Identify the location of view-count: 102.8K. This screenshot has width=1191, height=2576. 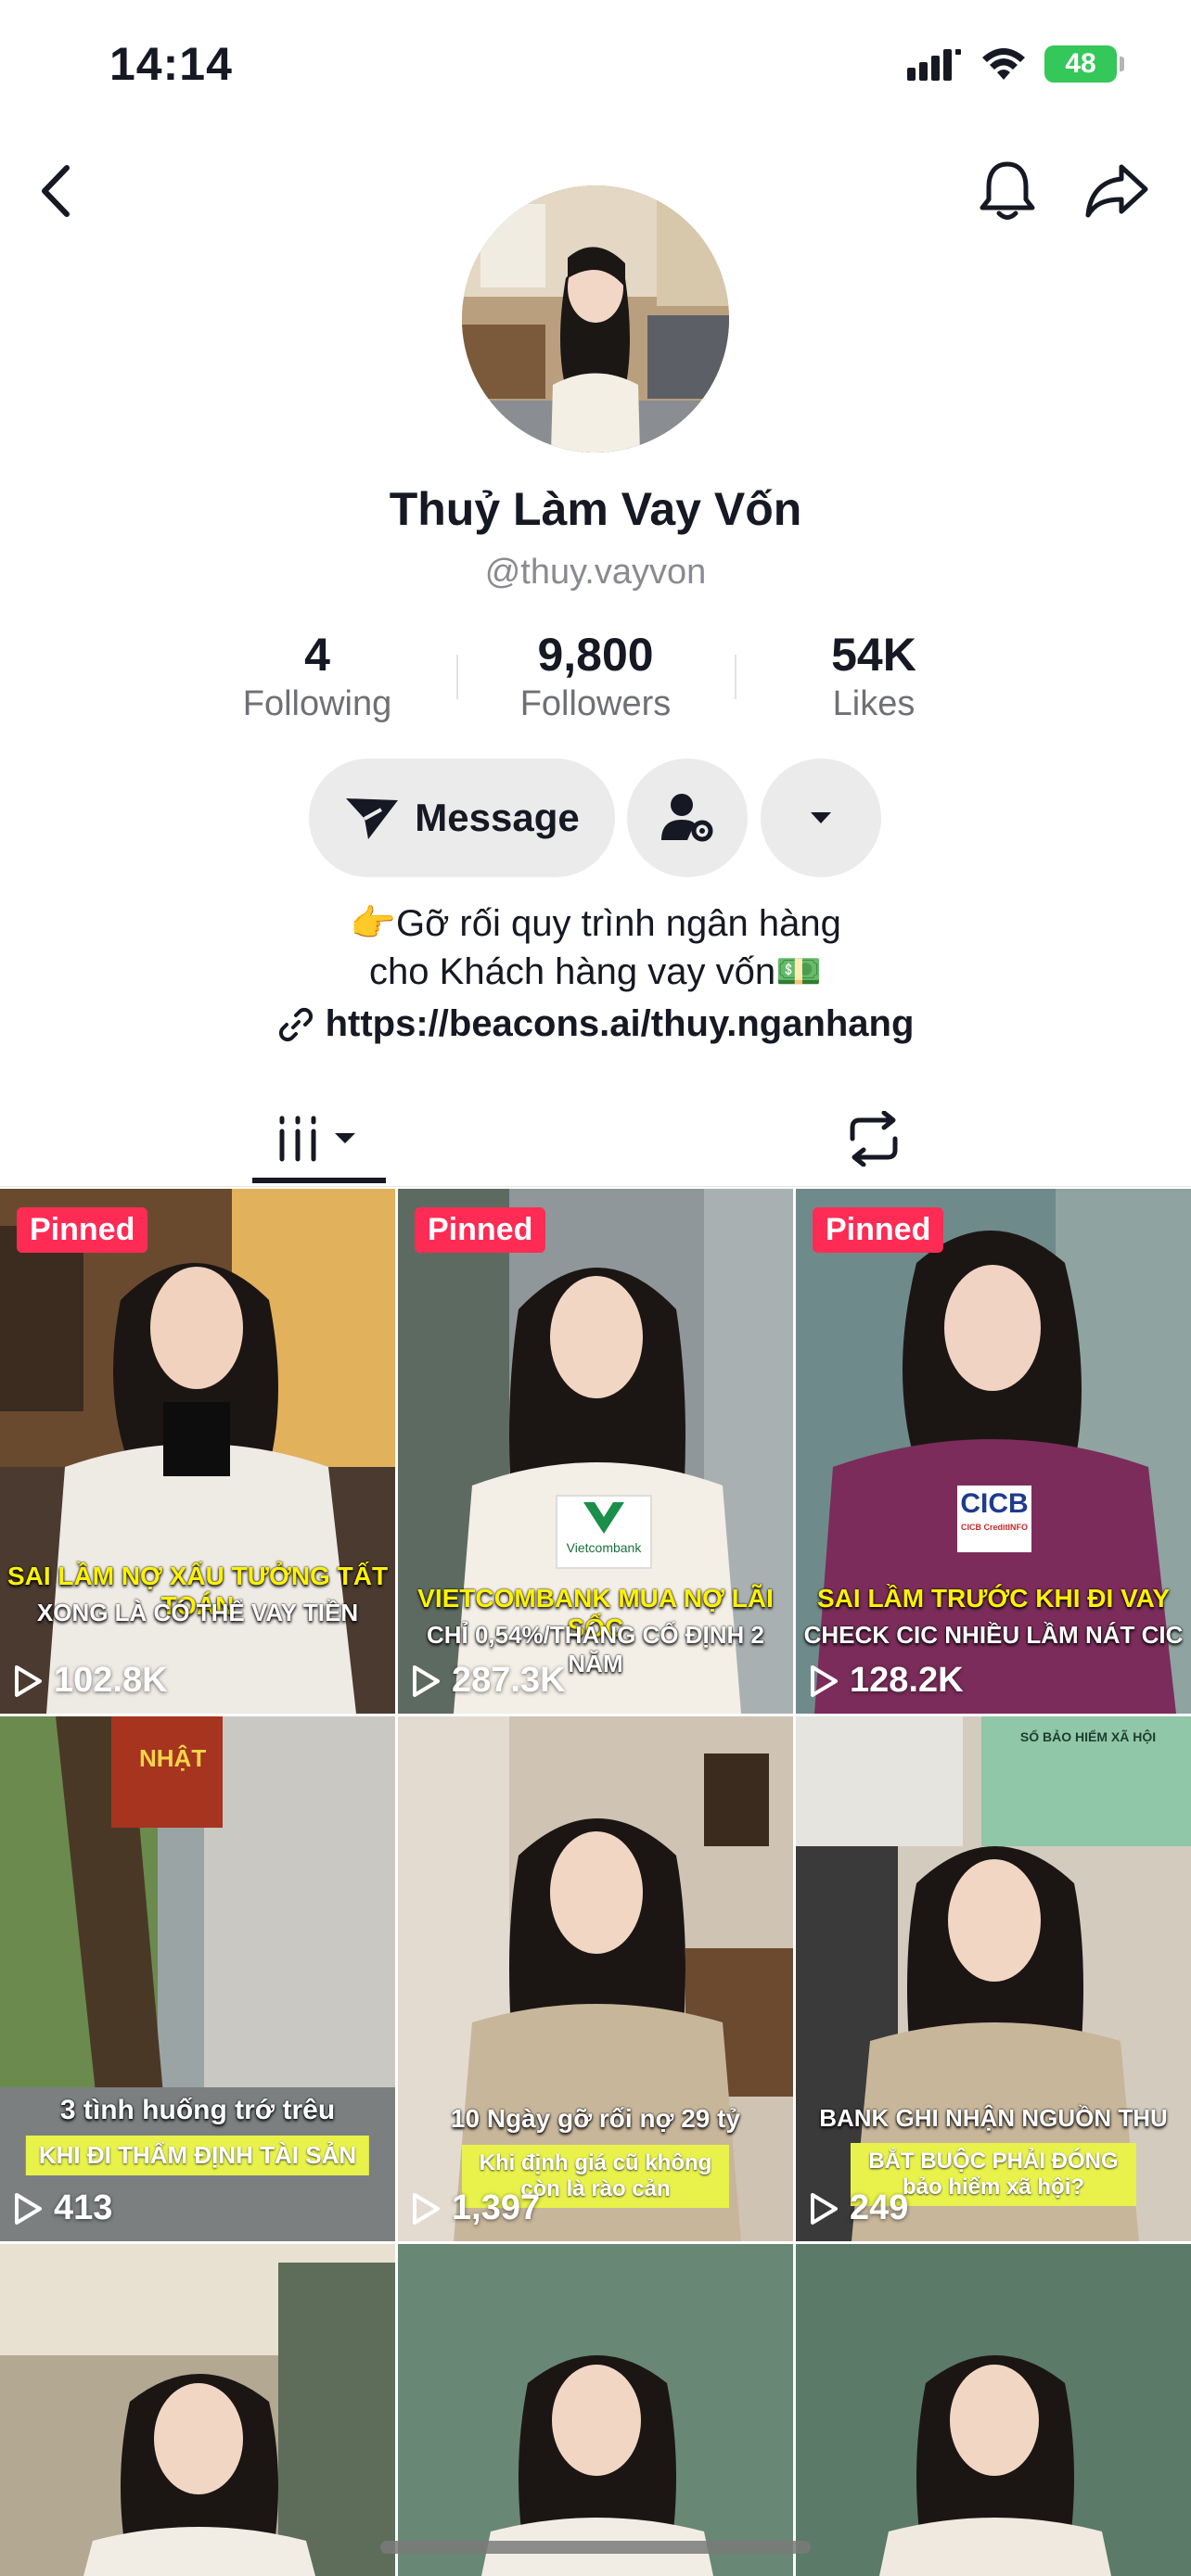
(90, 1681).